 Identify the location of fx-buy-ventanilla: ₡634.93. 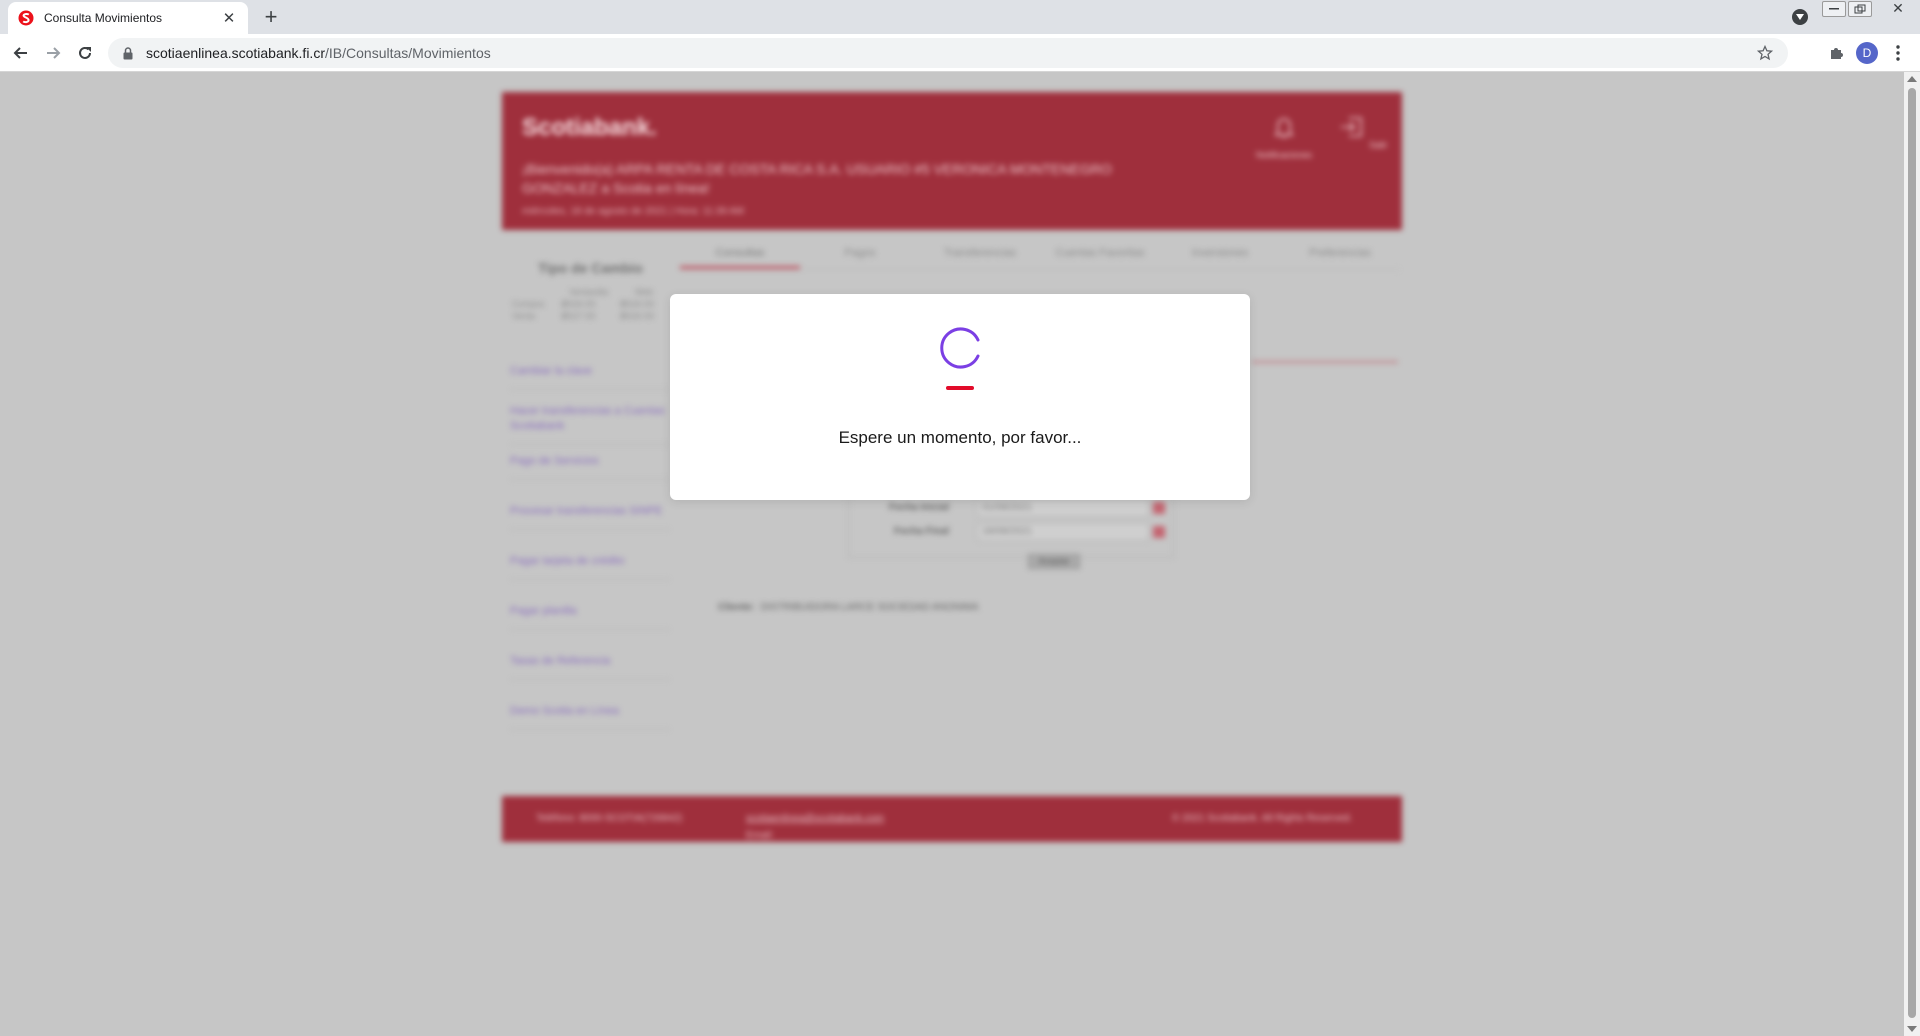
(578, 304).